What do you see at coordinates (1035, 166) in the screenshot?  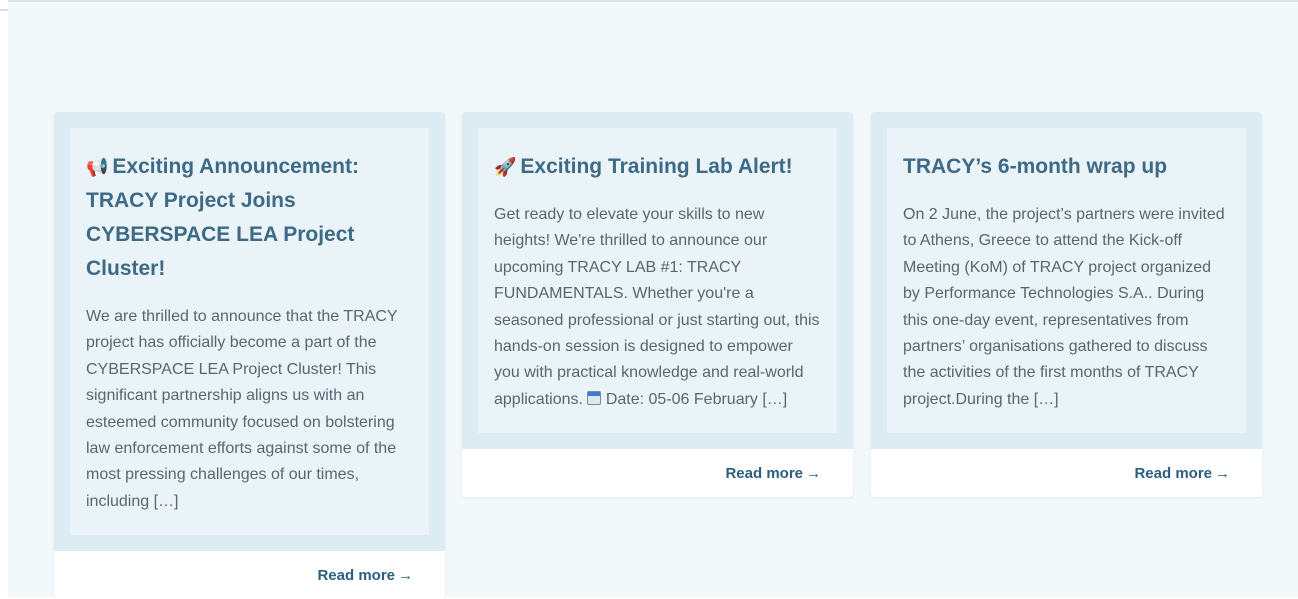 I see `card-title-text: TRACY’s 6-month wrap up` at bounding box center [1035, 166].